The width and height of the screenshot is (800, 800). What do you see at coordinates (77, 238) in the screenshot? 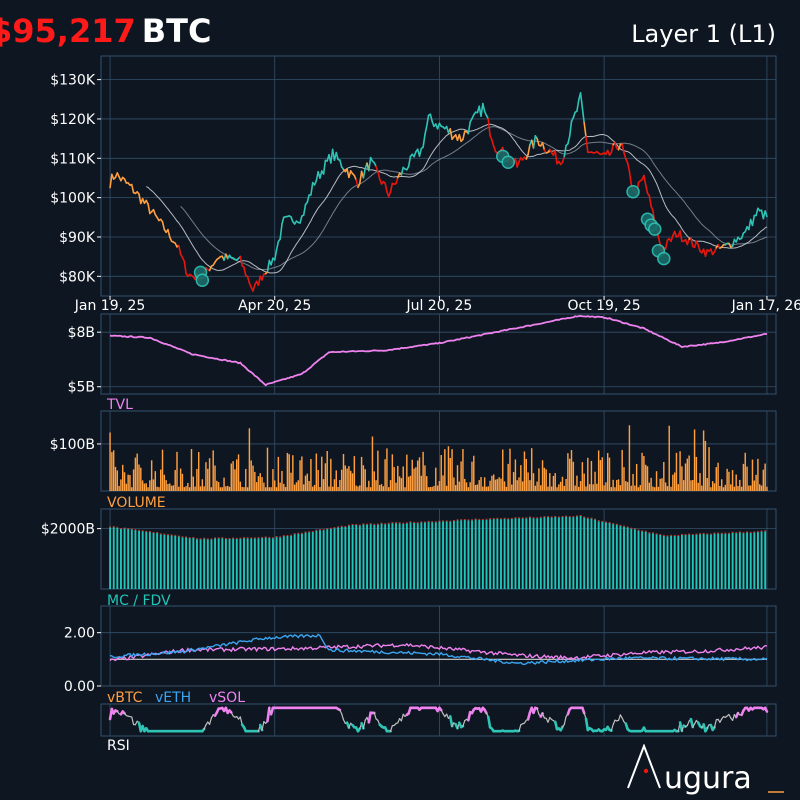
I see `y-tick-label: $90K` at bounding box center [77, 238].